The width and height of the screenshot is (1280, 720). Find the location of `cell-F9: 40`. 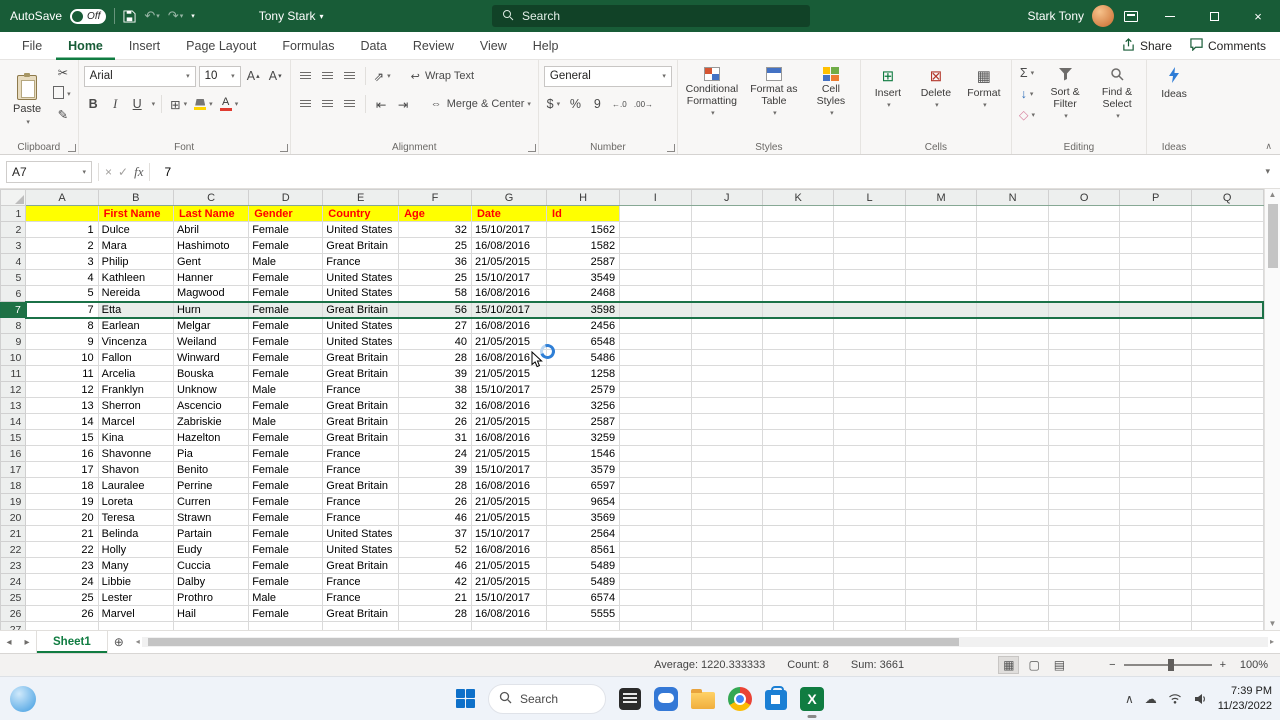

cell-F9: 40 is located at coordinates (435, 341).